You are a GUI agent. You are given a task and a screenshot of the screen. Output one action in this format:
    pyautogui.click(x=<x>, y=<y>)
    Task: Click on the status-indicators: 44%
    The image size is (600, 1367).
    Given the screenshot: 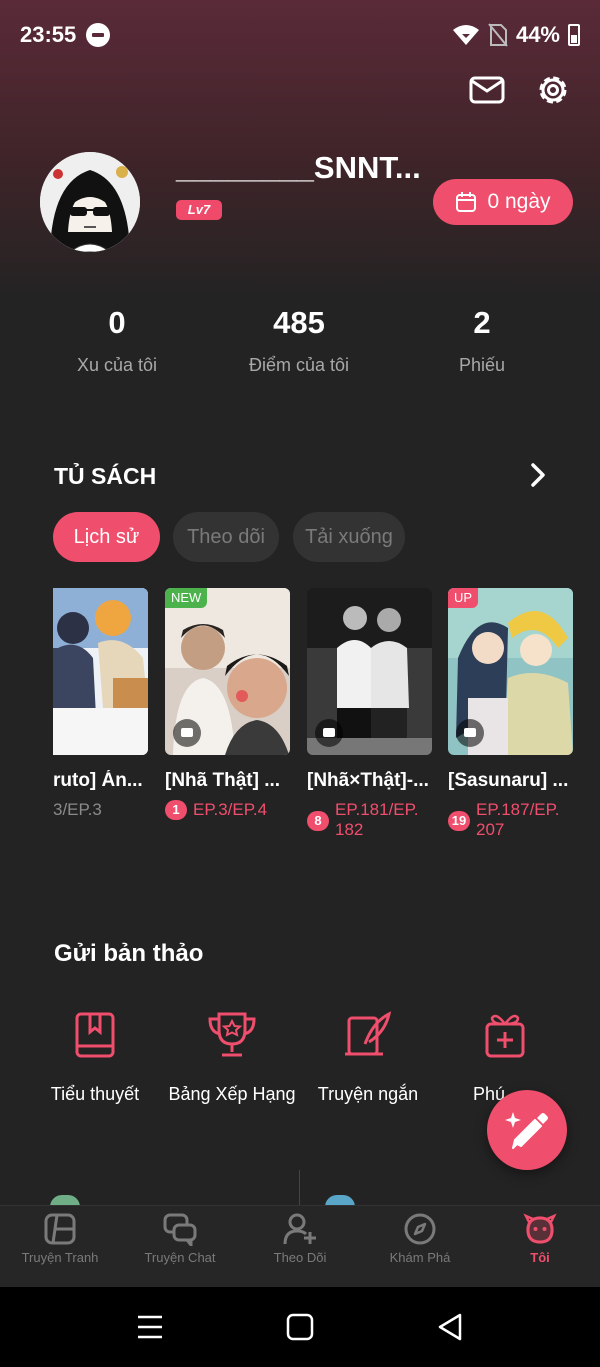 What is the action you would take?
    pyautogui.click(x=516, y=35)
    